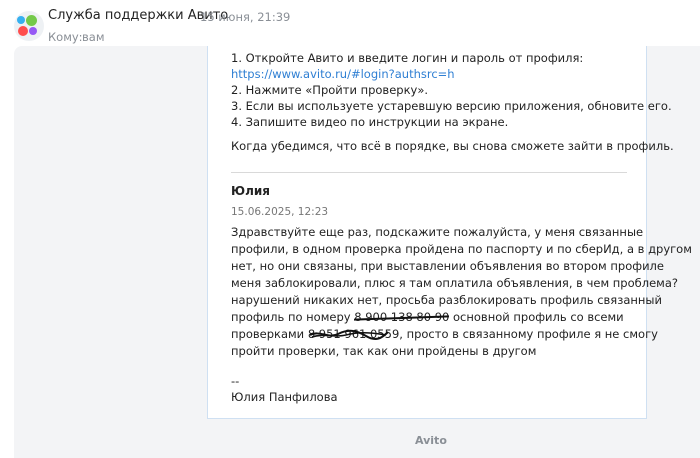 The height and width of the screenshot is (458, 700). What do you see at coordinates (250, 191) in the screenshot?
I see `reply-author: Юлия` at bounding box center [250, 191].